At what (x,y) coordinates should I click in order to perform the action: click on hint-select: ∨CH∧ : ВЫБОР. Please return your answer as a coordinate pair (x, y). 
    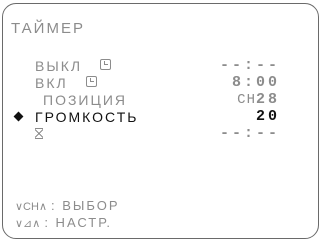
    Looking at the image, I should click on (67, 205).